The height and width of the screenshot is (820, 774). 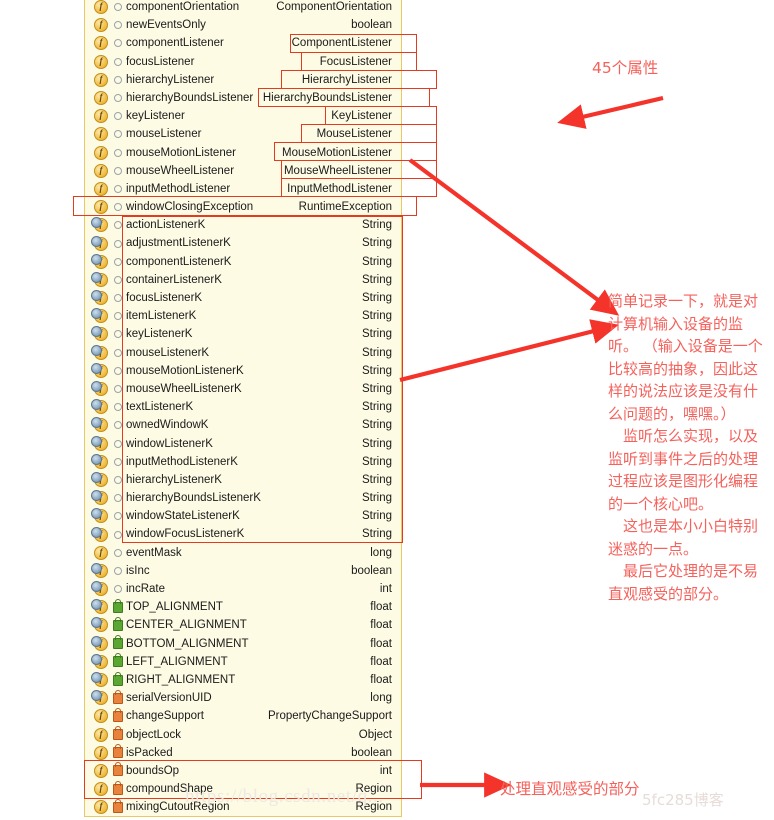 I want to click on structure-row: f inputMethodListener InputMethodListener, so click(x=243, y=189).